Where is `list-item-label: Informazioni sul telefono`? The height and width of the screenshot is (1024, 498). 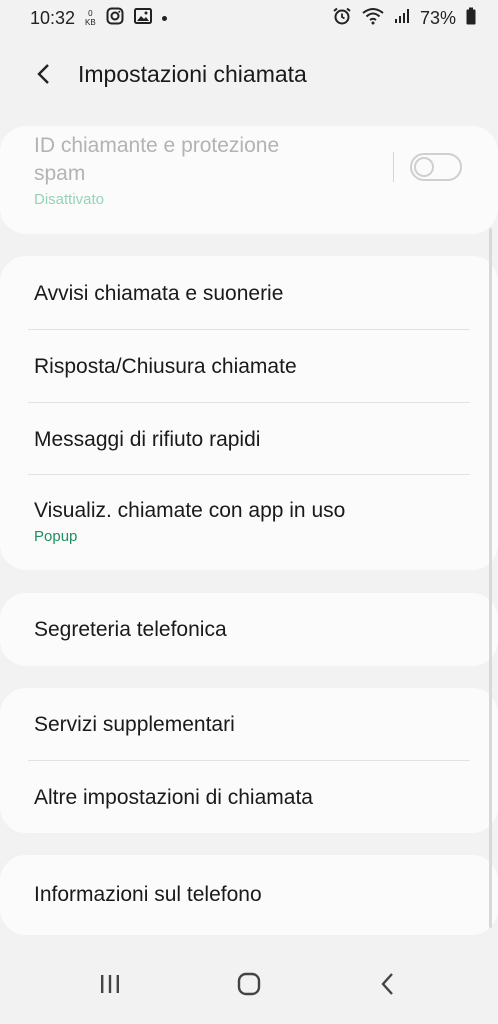 list-item-label: Informazioni sul telefono is located at coordinates (148, 894).